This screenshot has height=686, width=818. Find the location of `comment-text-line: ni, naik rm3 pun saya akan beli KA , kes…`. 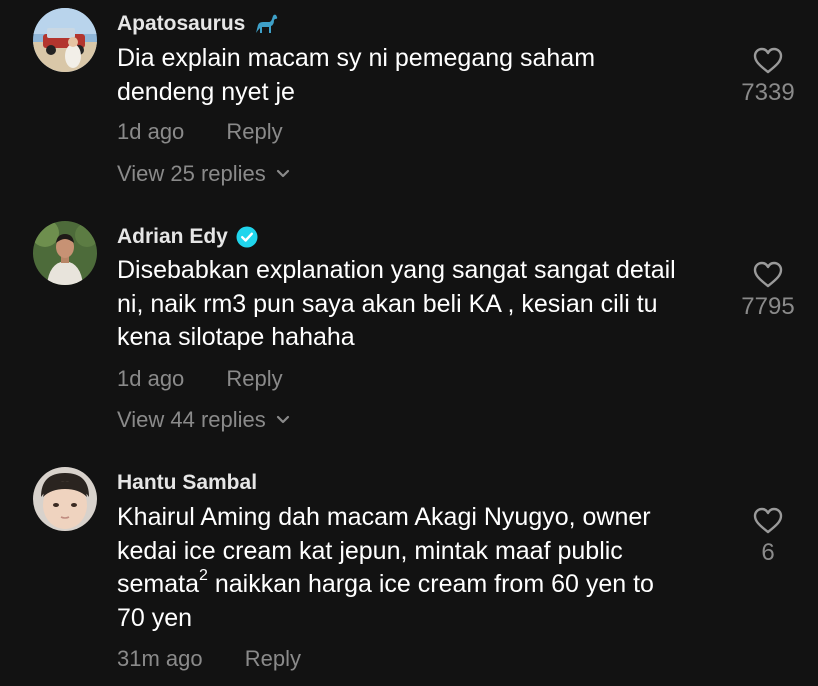

comment-text-line: ni, naik rm3 pun saya akan beli KA , kes… is located at coordinates (387, 303).